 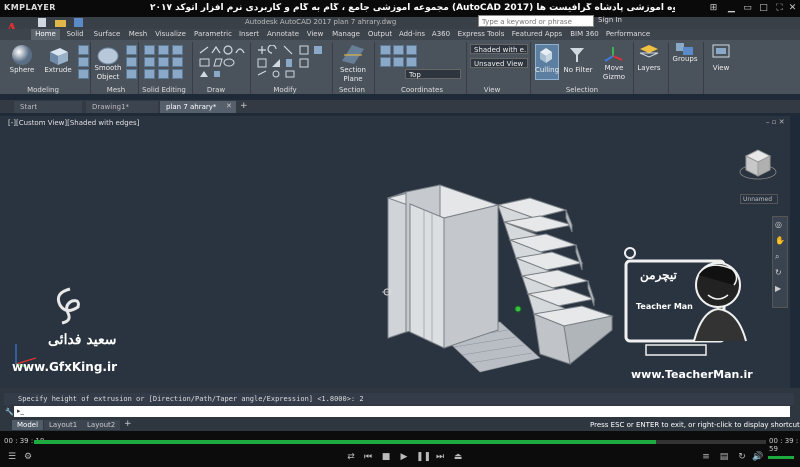 What do you see at coordinates (628, 34) in the screenshot?
I see `tab-performance: Performance` at bounding box center [628, 34].